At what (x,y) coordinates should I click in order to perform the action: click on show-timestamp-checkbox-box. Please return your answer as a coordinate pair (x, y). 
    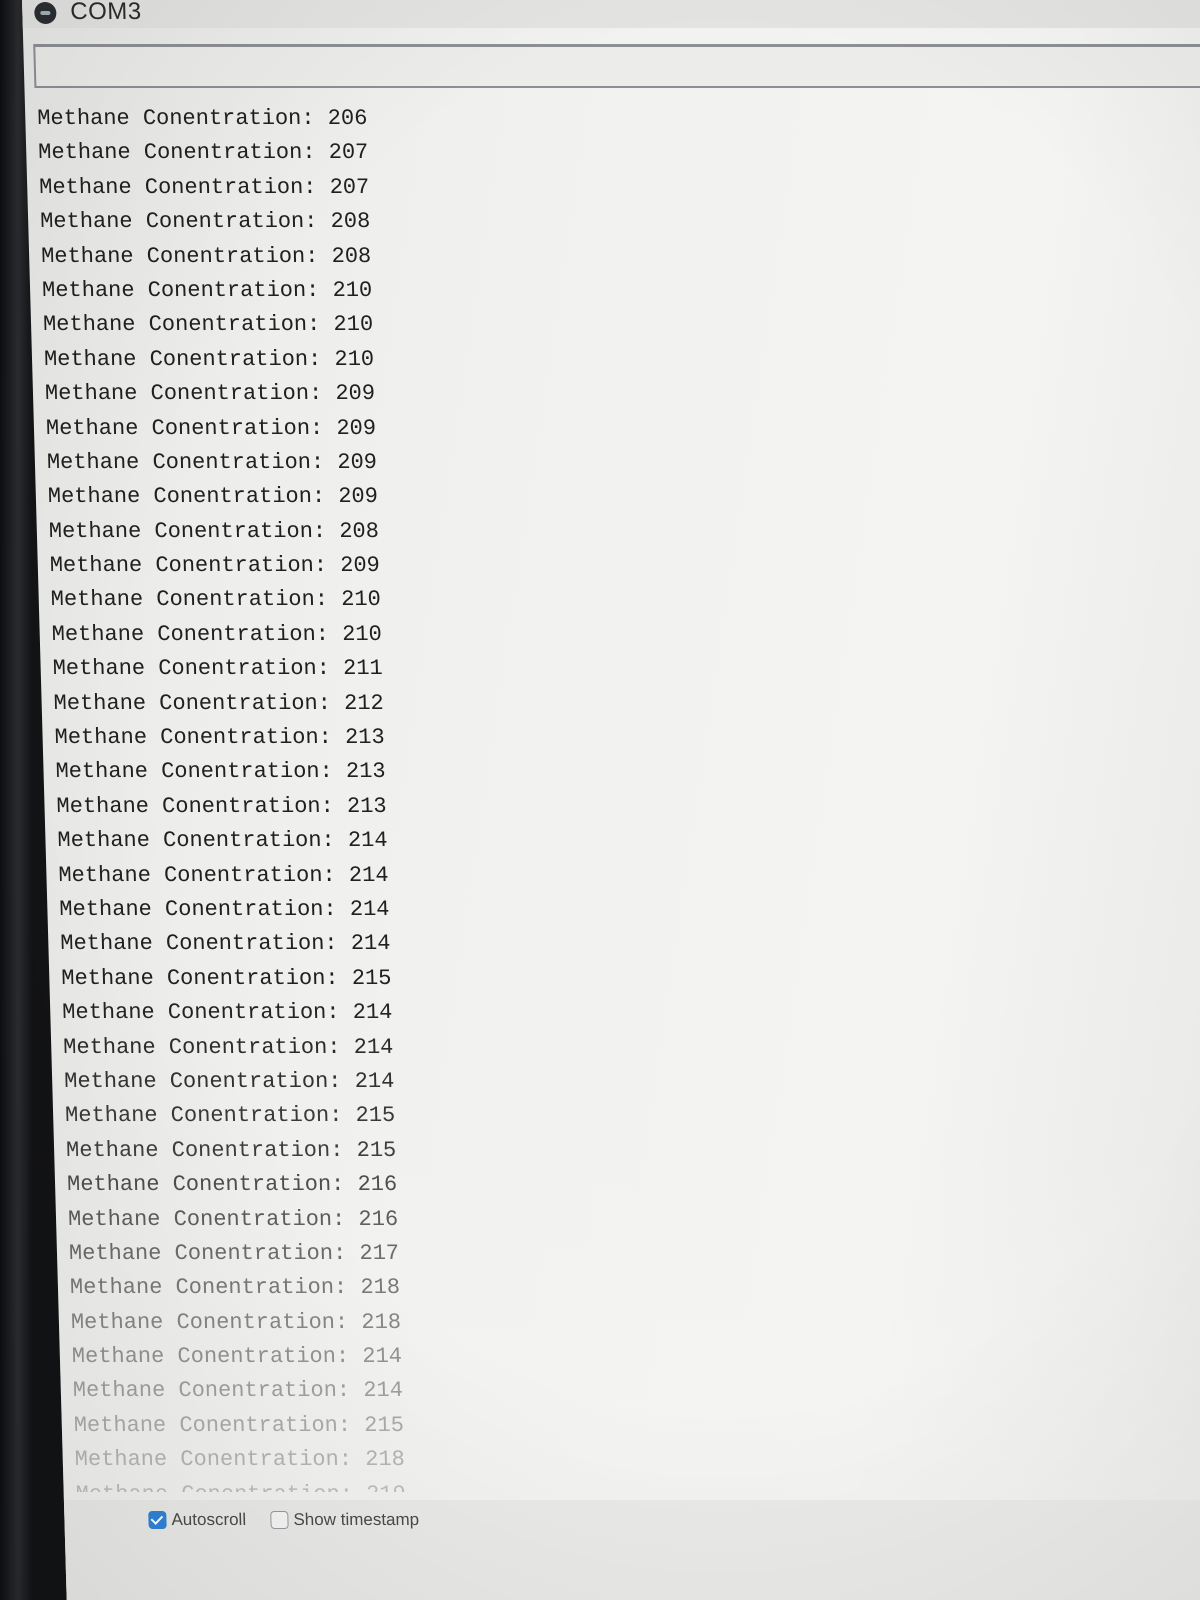
    Looking at the image, I should click on (279, 1520).